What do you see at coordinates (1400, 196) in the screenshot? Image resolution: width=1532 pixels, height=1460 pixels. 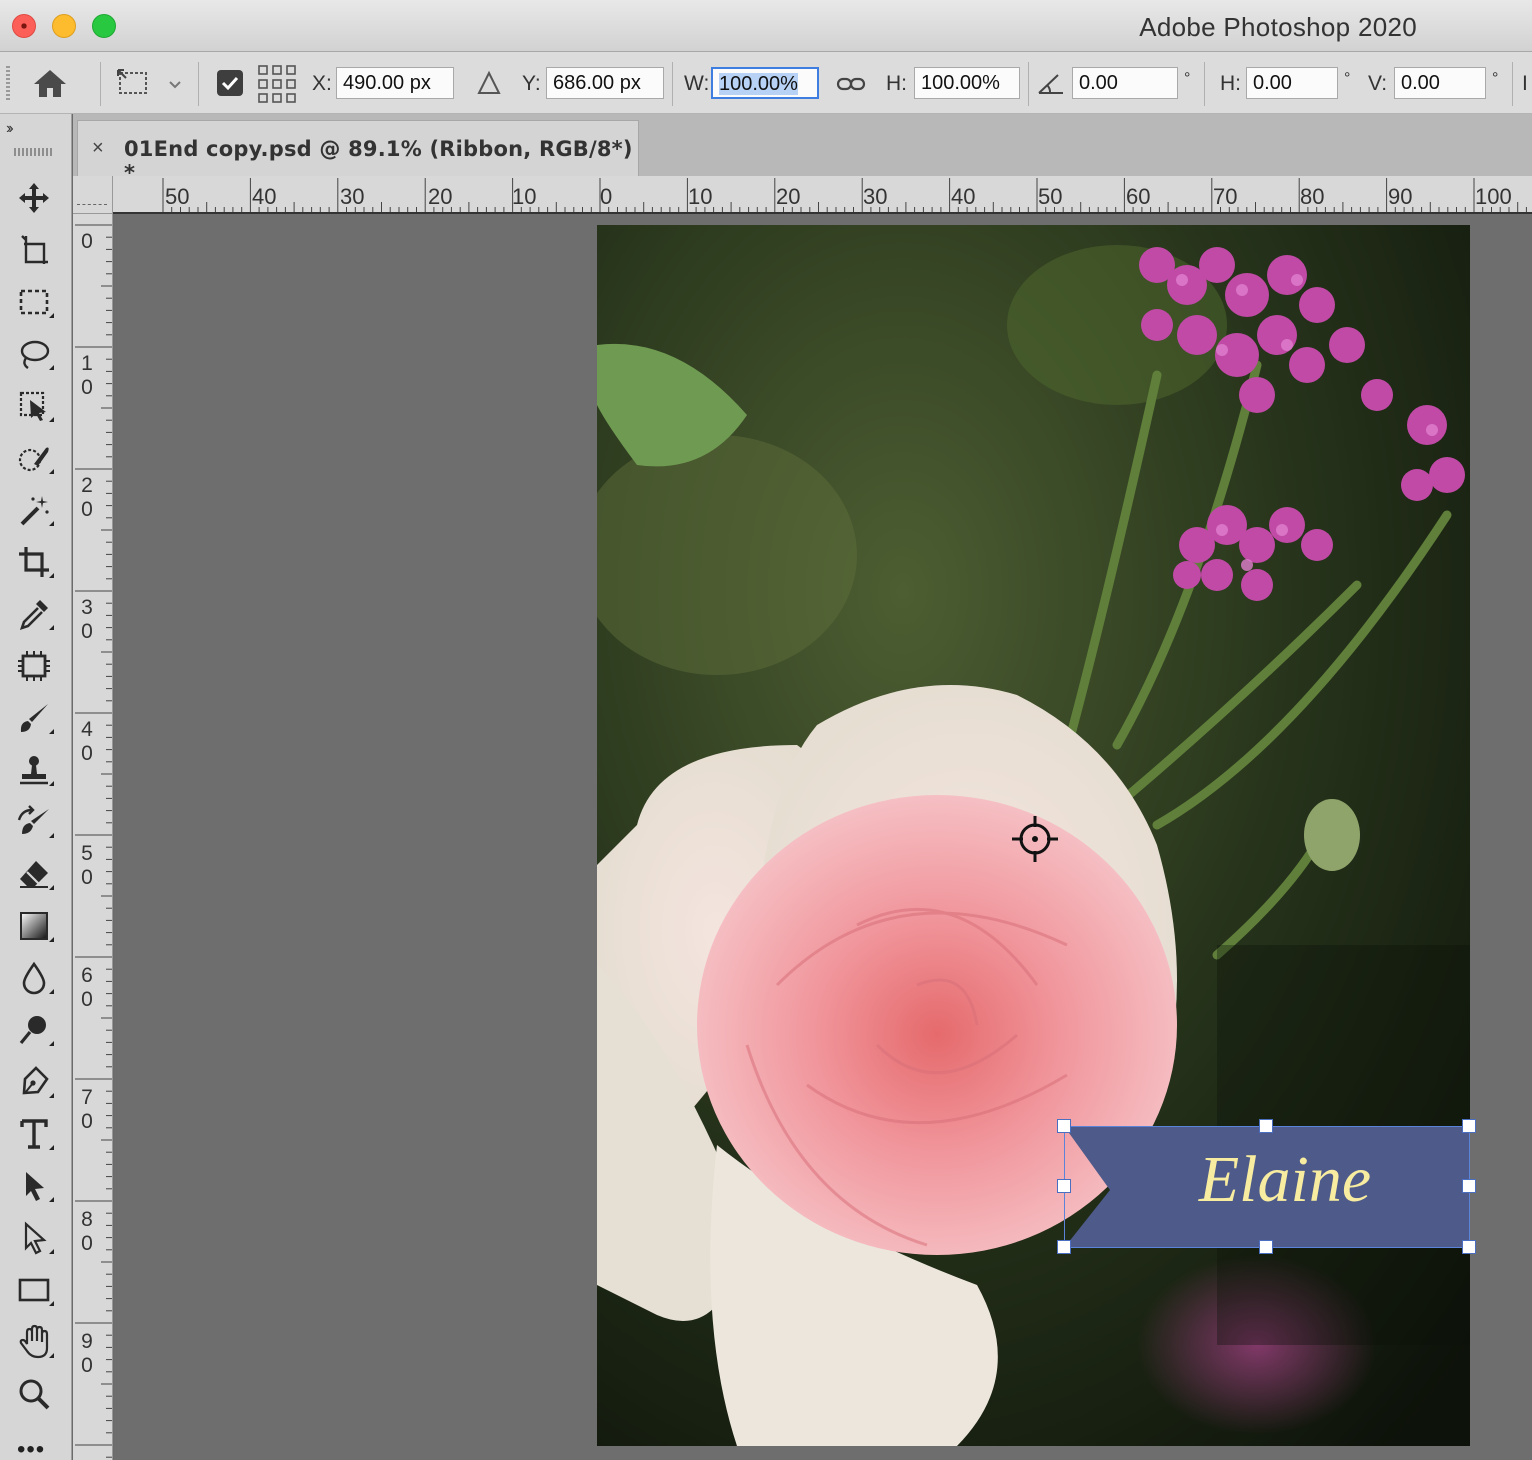 I see `hruler-label: 90` at bounding box center [1400, 196].